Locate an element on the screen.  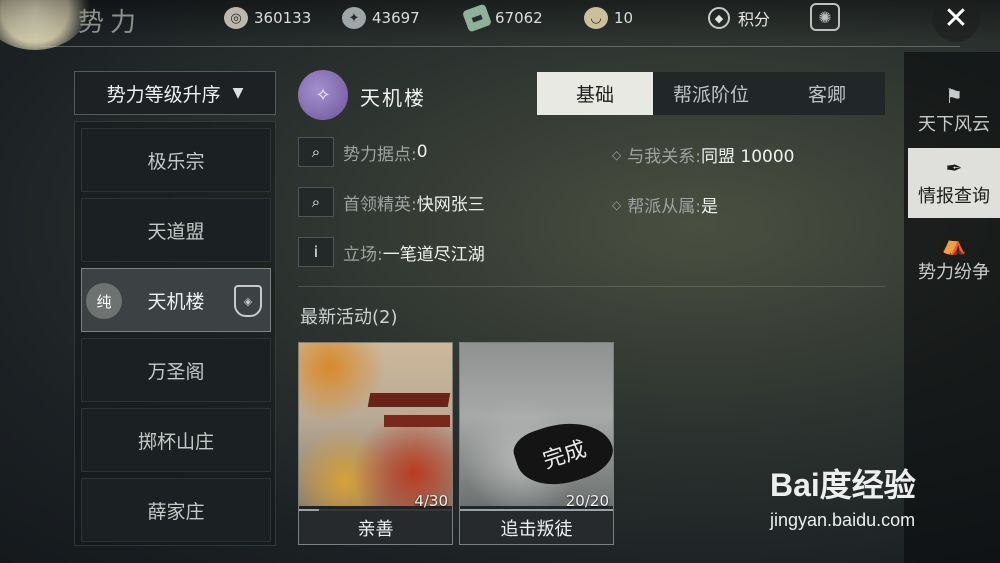
activity-art-image: 完成 is located at coordinates (536, 424).